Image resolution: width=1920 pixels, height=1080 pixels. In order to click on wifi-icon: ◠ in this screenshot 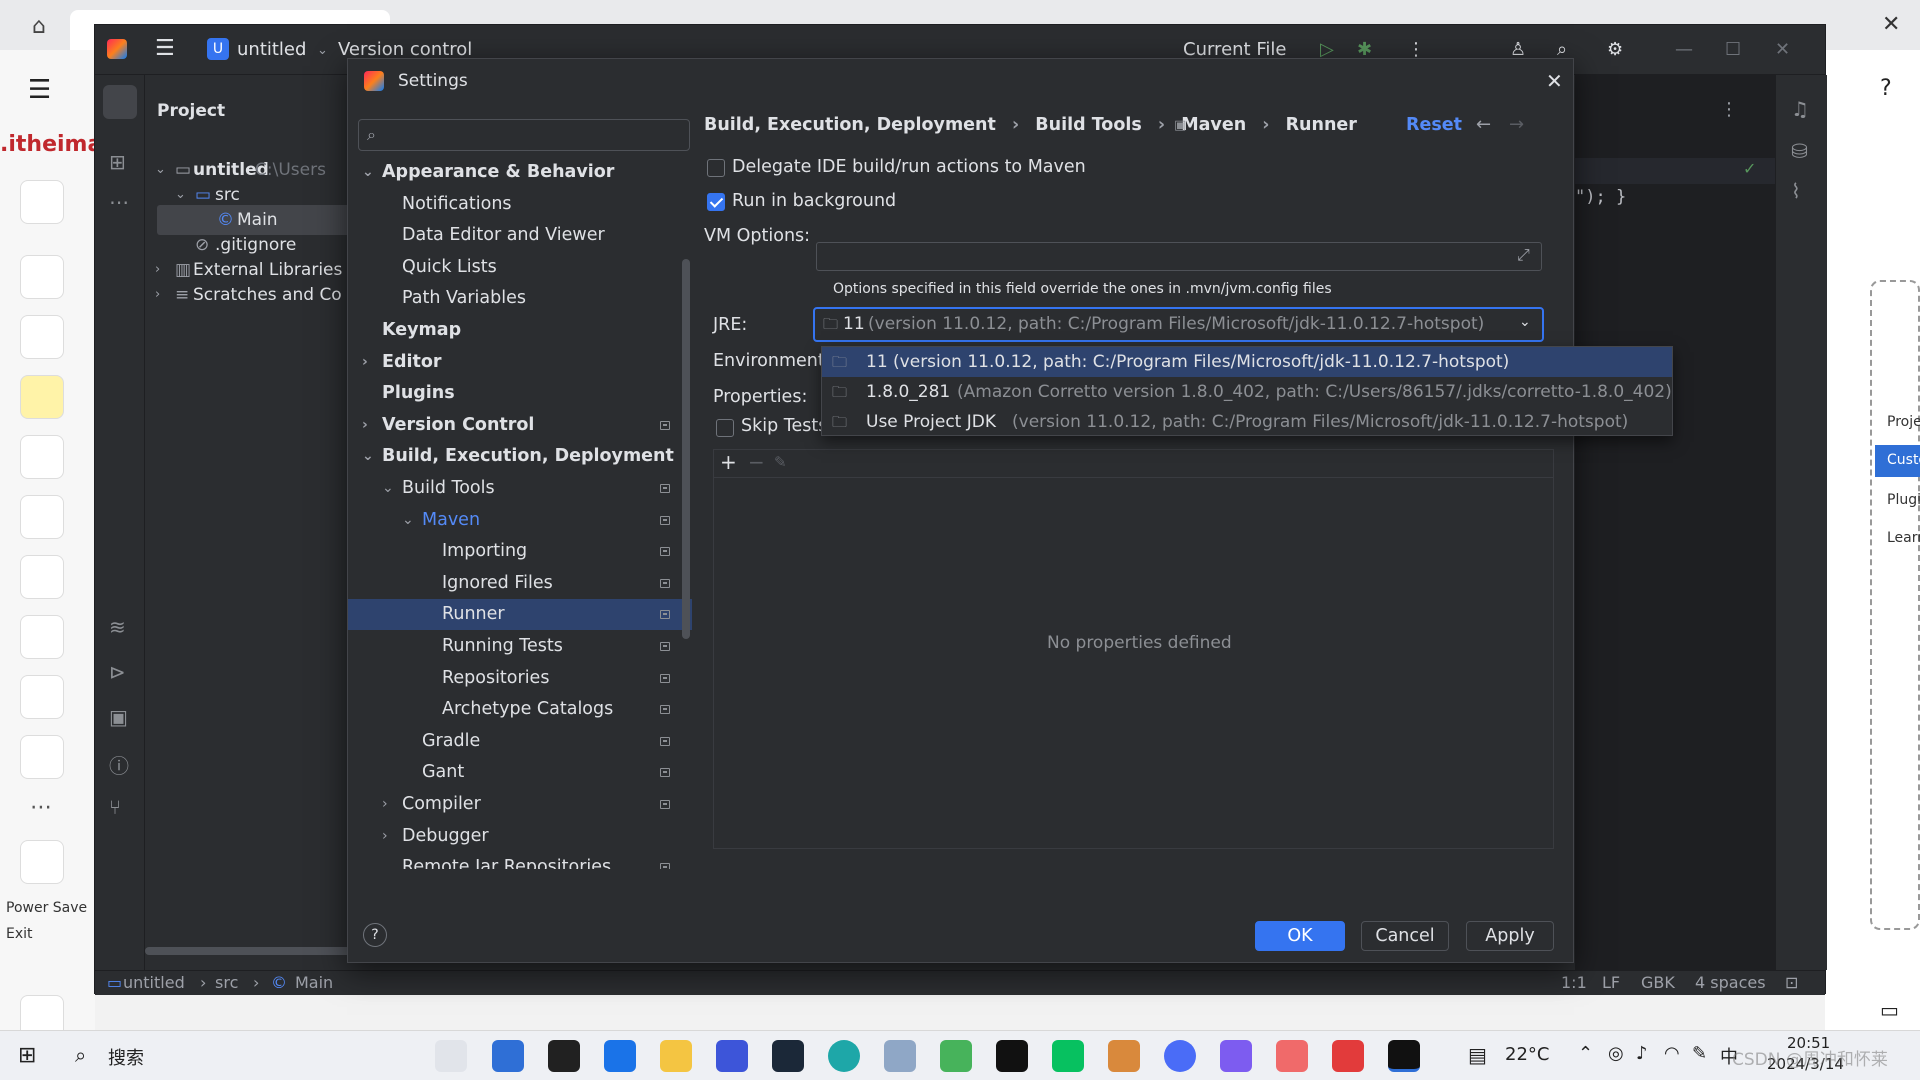, I will do `click(1672, 1053)`.